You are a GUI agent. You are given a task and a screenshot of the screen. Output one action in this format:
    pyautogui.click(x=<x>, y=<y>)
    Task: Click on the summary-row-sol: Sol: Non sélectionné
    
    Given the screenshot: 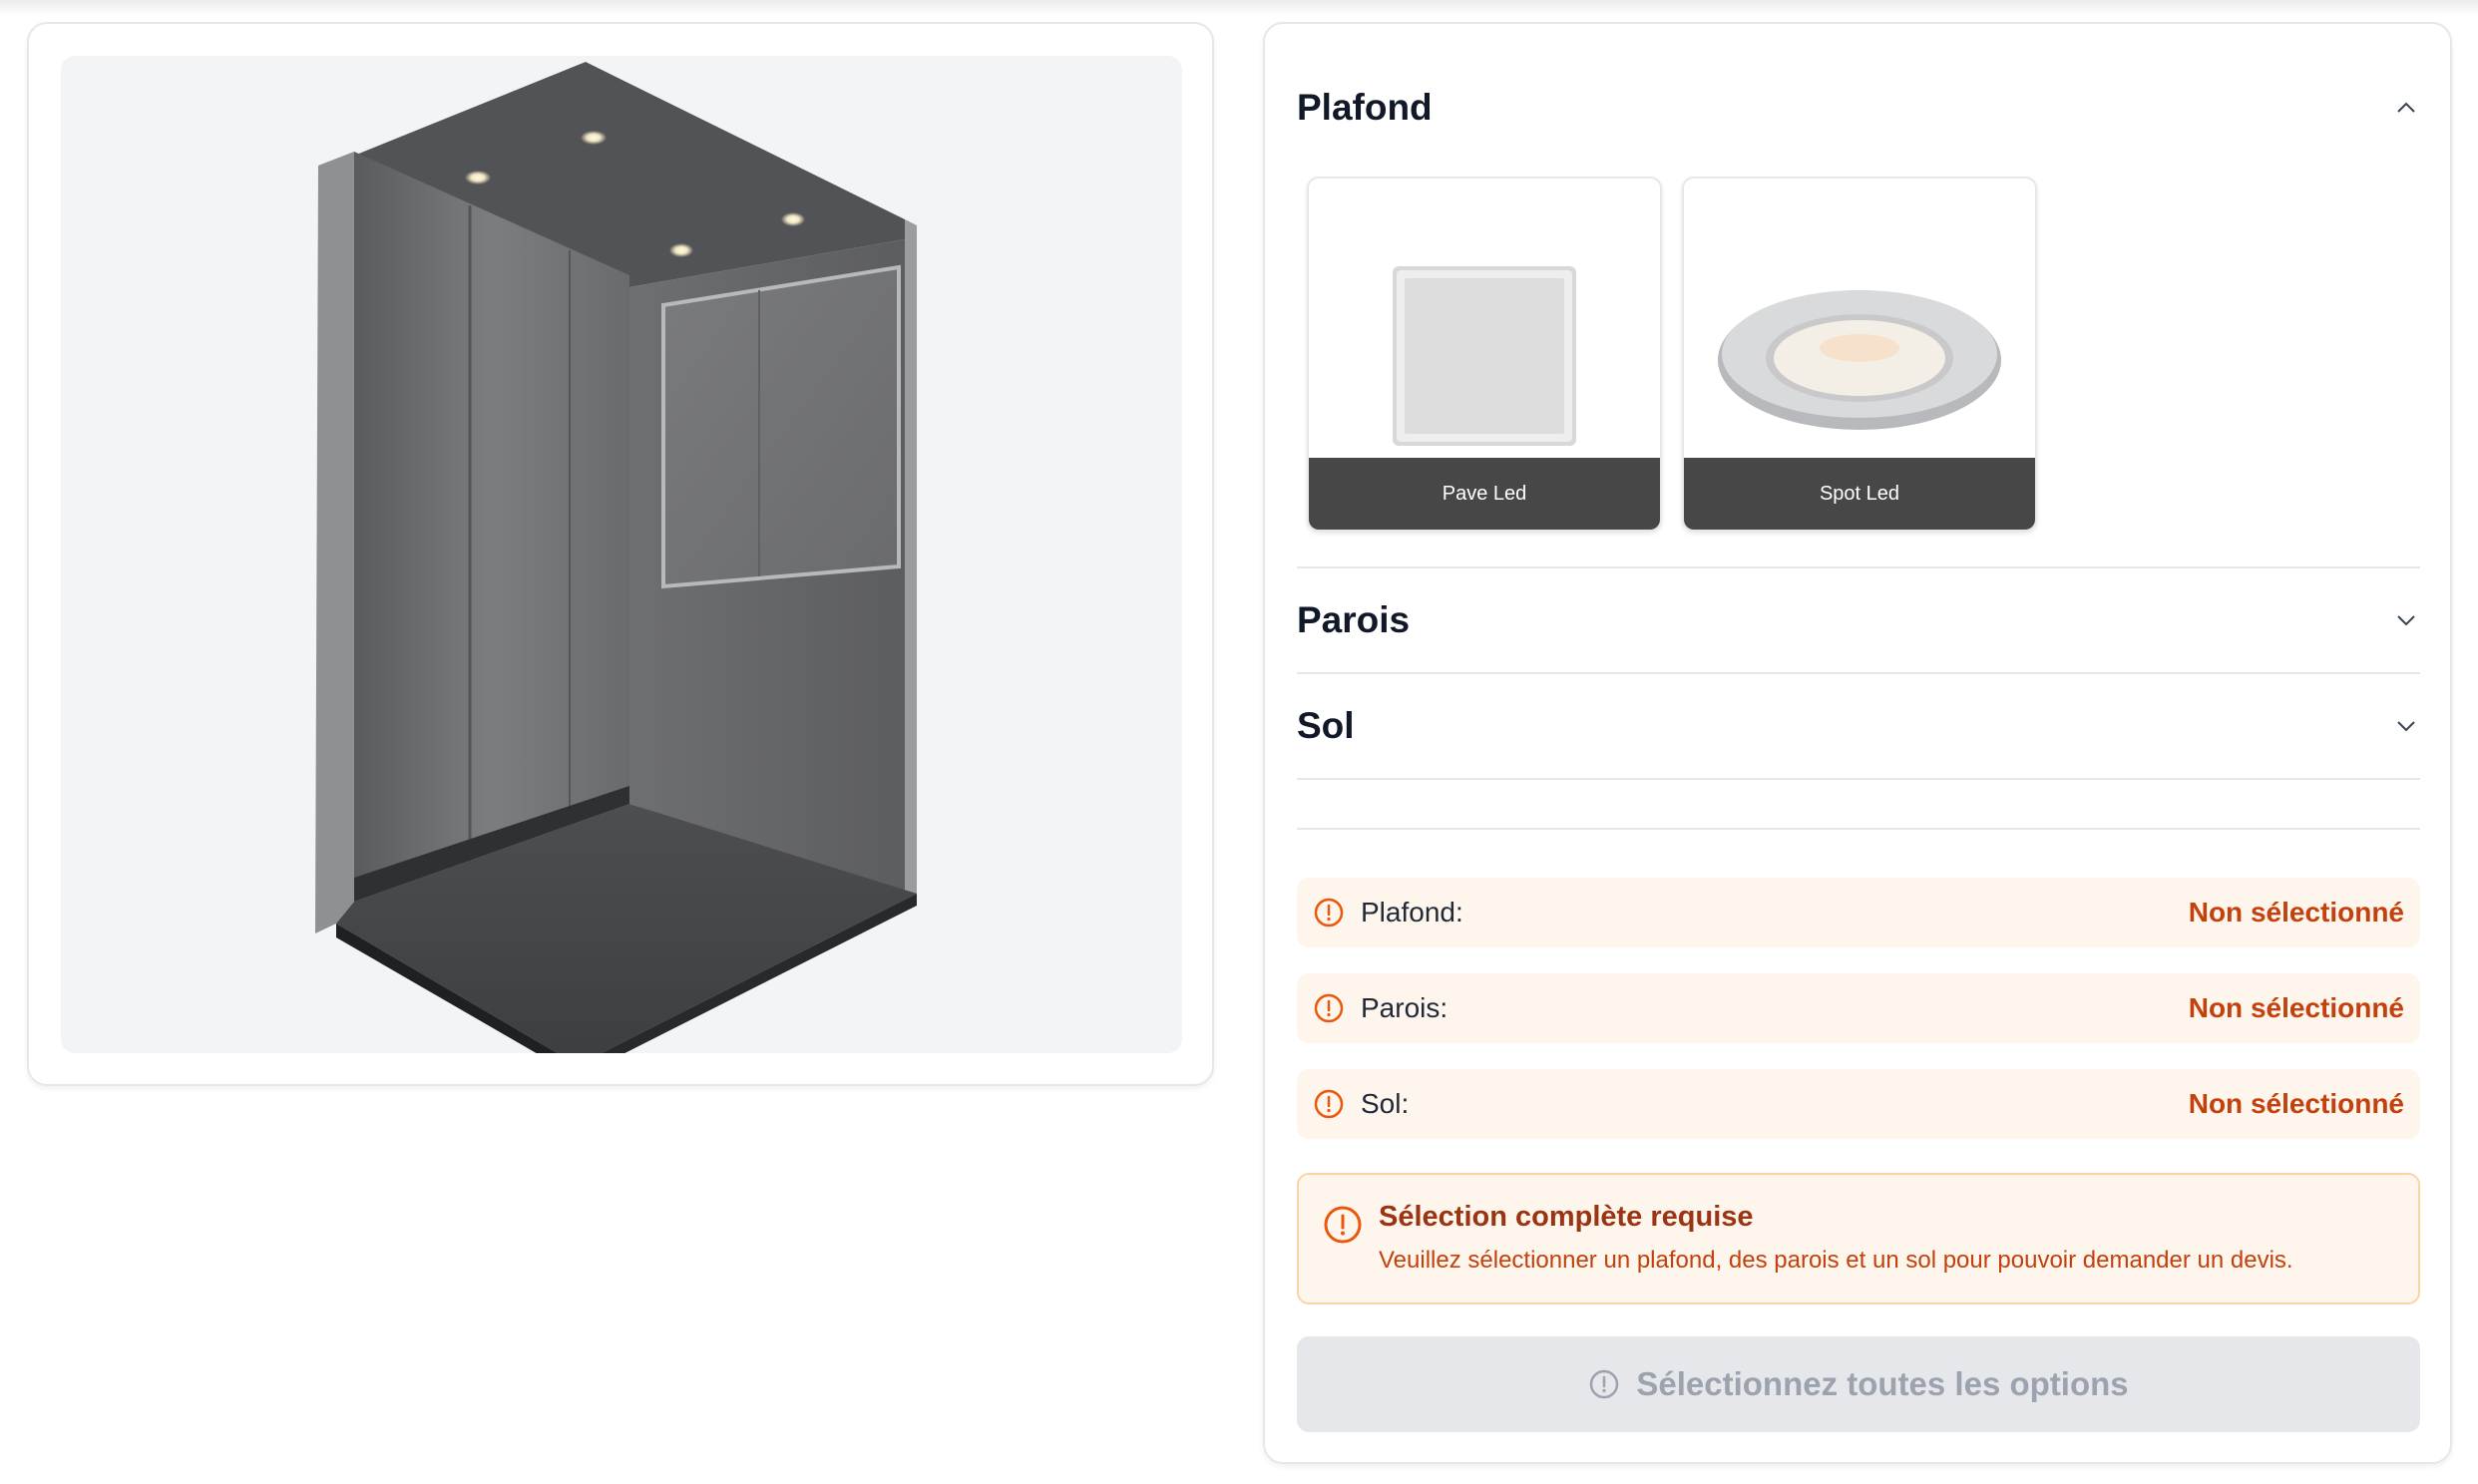 What is the action you would take?
    pyautogui.click(x=1858, y=1104)
    